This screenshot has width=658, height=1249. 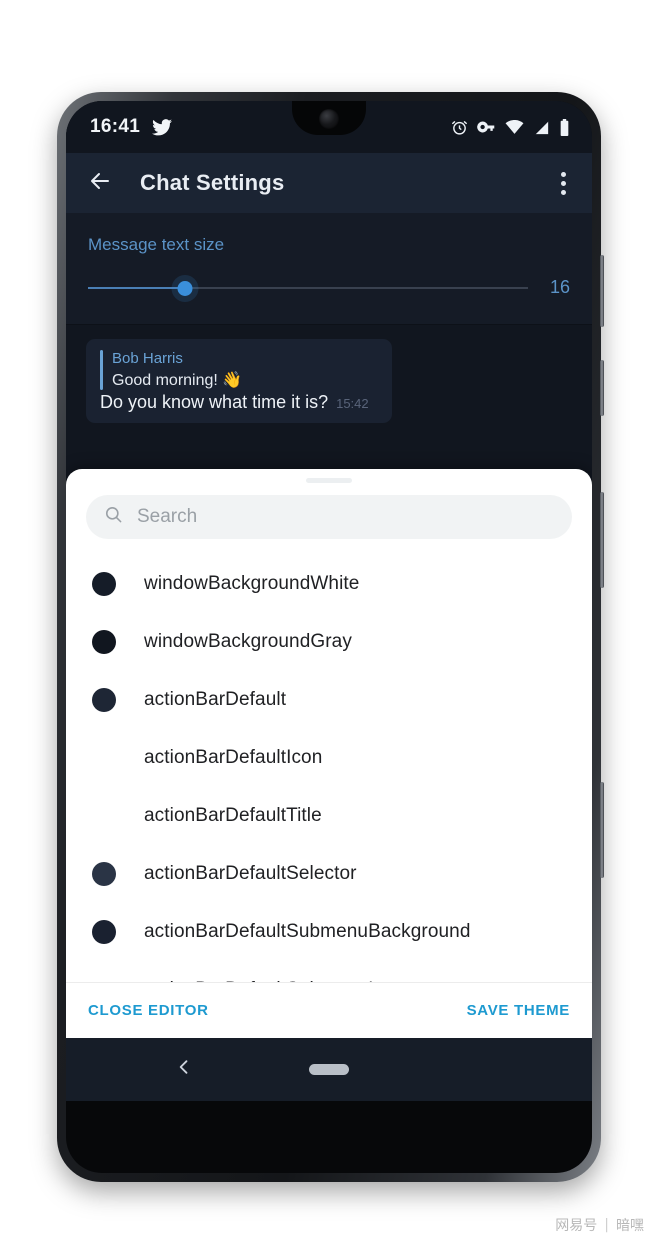 I want to click on message-text-size-section: Message text size 16, so click(x=329, y=269).